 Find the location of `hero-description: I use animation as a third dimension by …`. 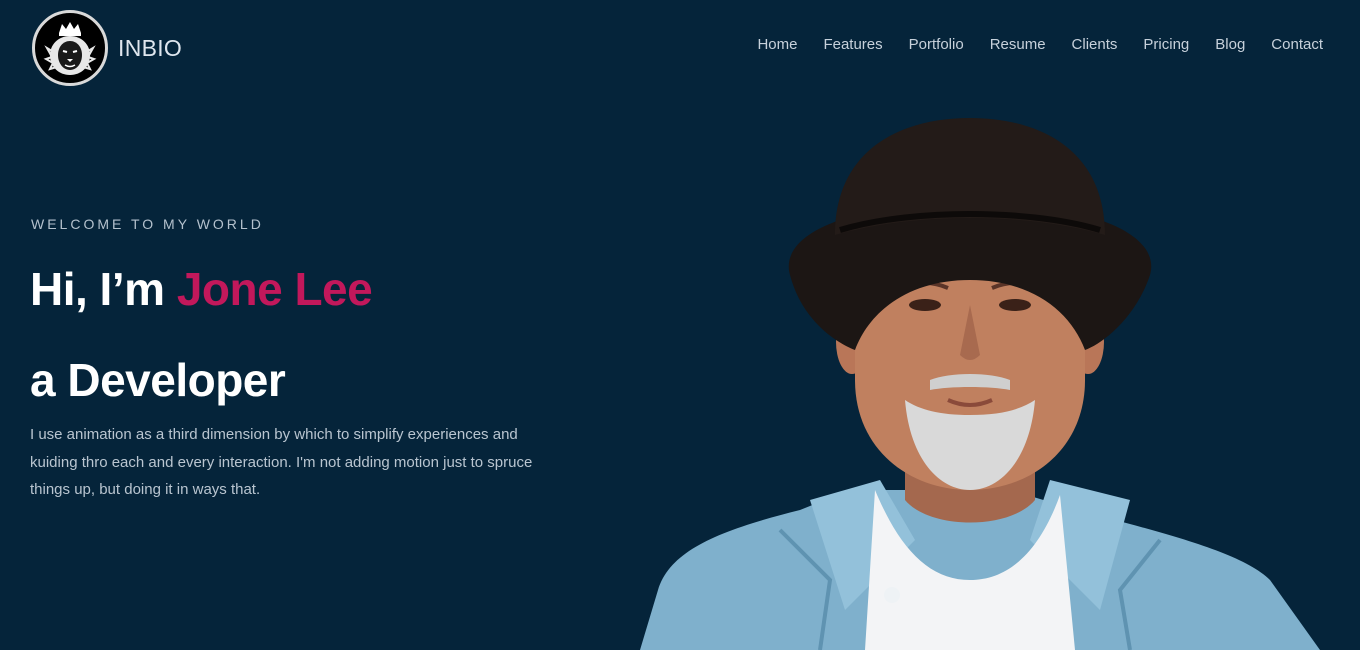

hero-description: I use animation as a third dimension by … is located at coordinates (281, 462).